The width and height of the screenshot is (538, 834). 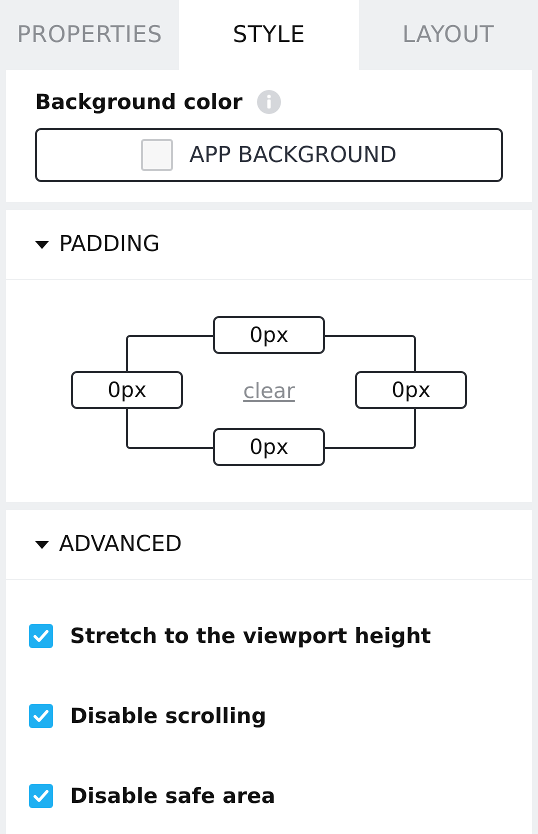 I want to click on info-icon, so click(x=268, y=102).